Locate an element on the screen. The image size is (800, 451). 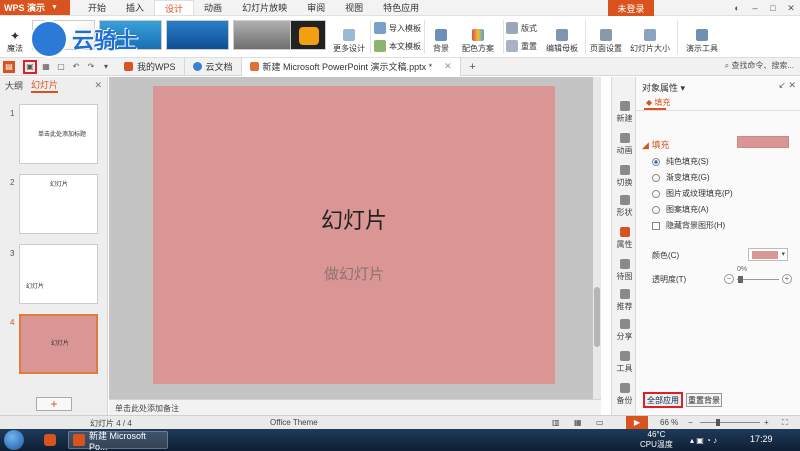
more-design-button: 更多设计 is located at coordinates (349, 37).